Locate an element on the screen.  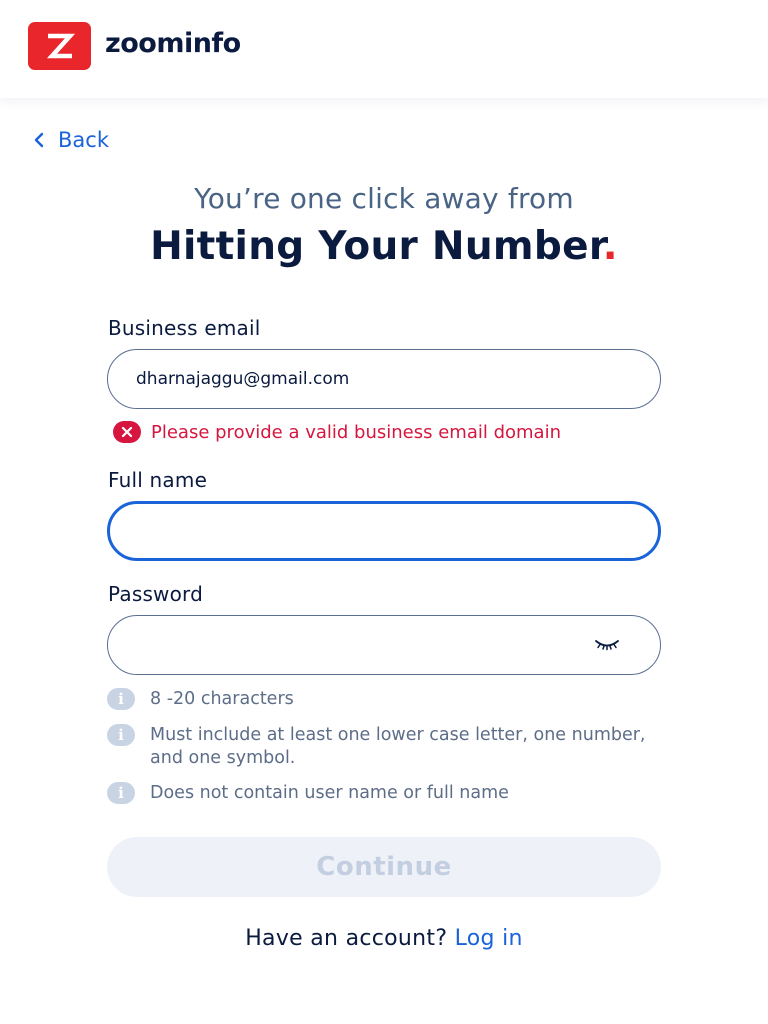
brand-name: zoominfo is located at coordinates (173, 43).